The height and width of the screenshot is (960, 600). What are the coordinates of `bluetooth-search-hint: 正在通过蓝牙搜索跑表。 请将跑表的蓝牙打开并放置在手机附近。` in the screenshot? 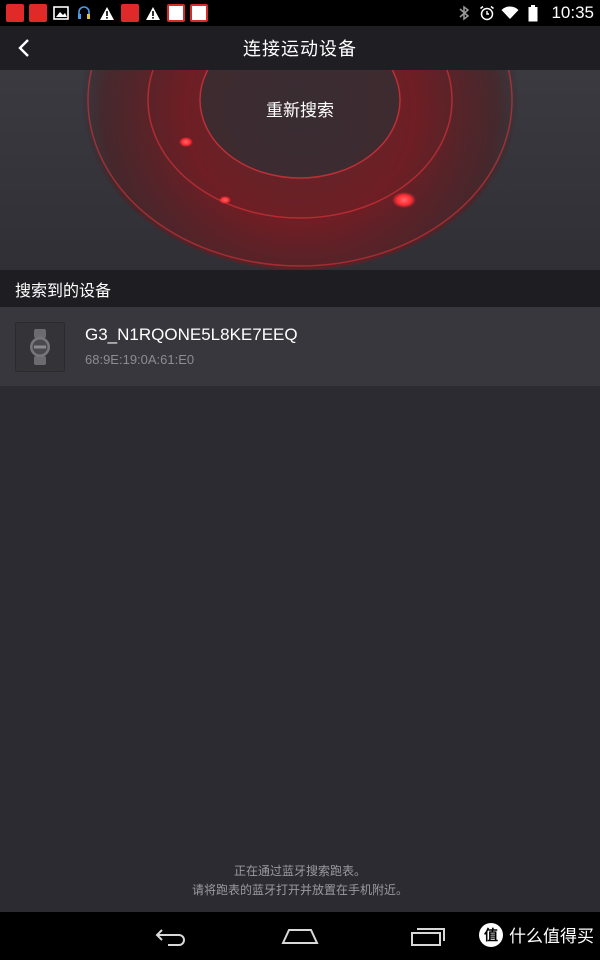 It's located at (300, 881).